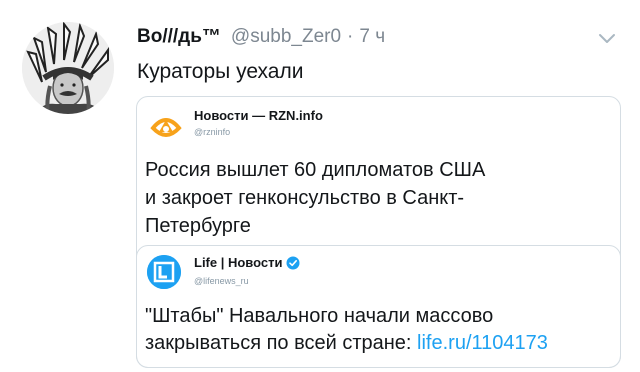 The height and width of the screenshot is (372, 640). Describe the element at coordinates (258, 115) in the screenshot. I see `quoted-author-name: Новости — RZN.info` at that location.